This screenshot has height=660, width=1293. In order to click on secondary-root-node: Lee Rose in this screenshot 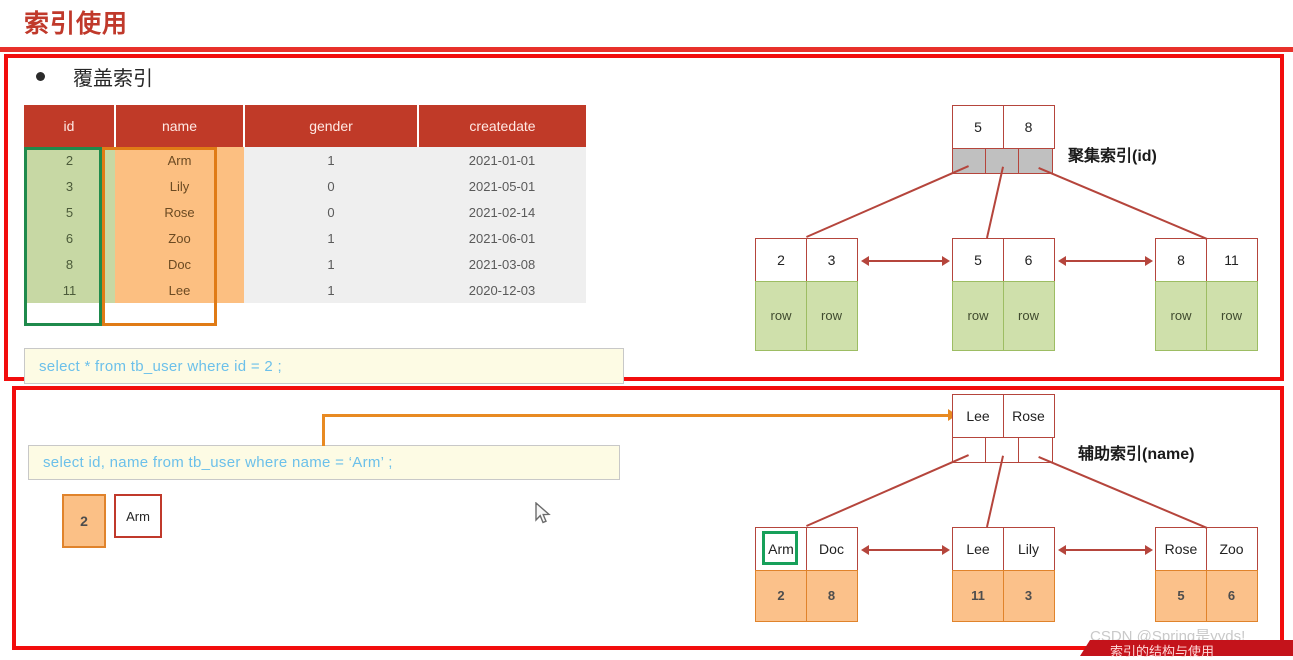, I will do `click(1003, 428)`.